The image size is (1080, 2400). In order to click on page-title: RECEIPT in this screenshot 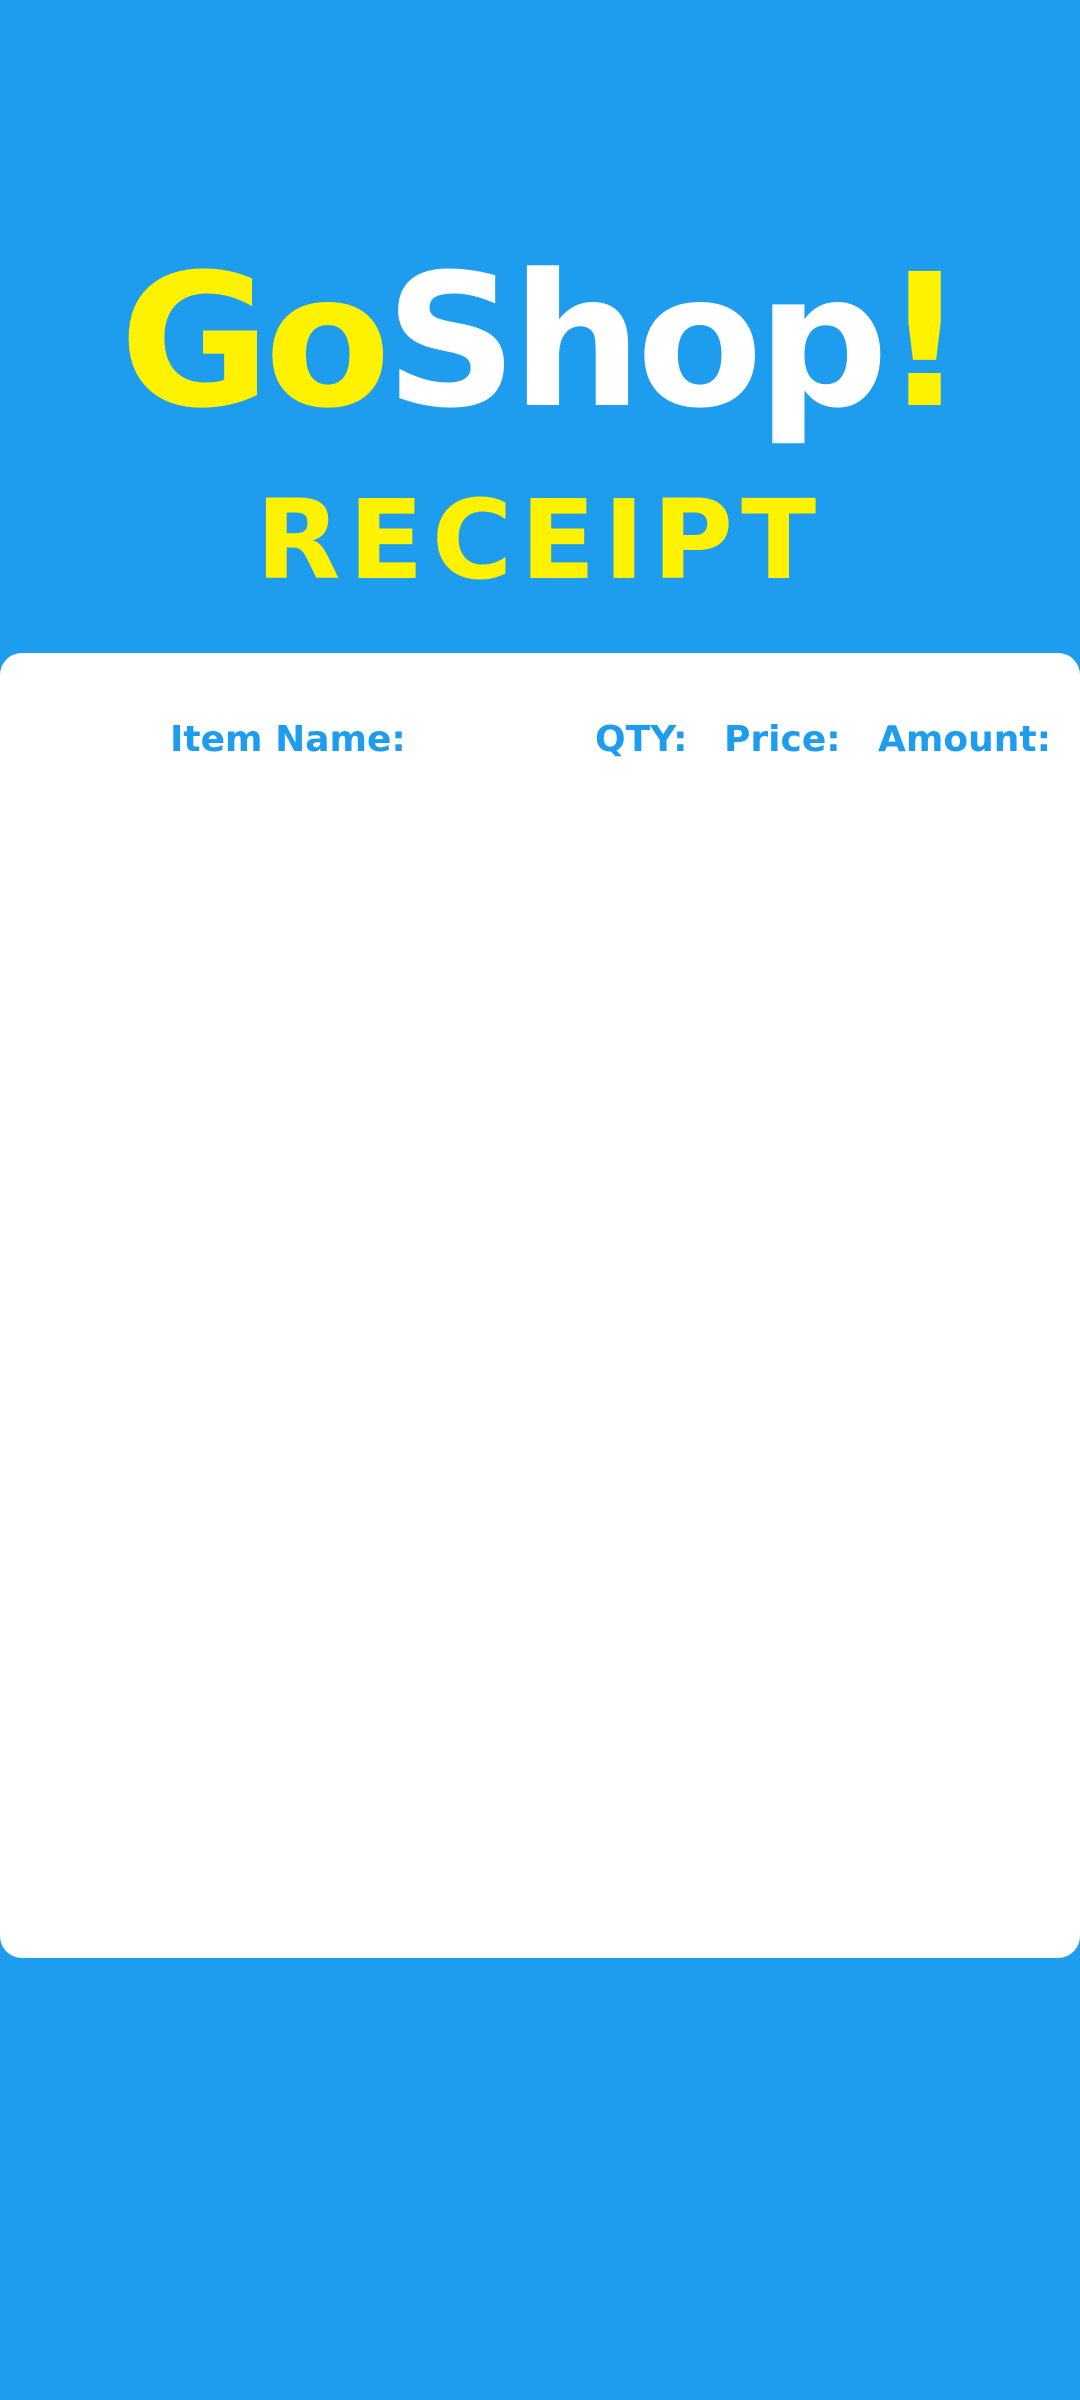, I will do `click(540, 540)`.